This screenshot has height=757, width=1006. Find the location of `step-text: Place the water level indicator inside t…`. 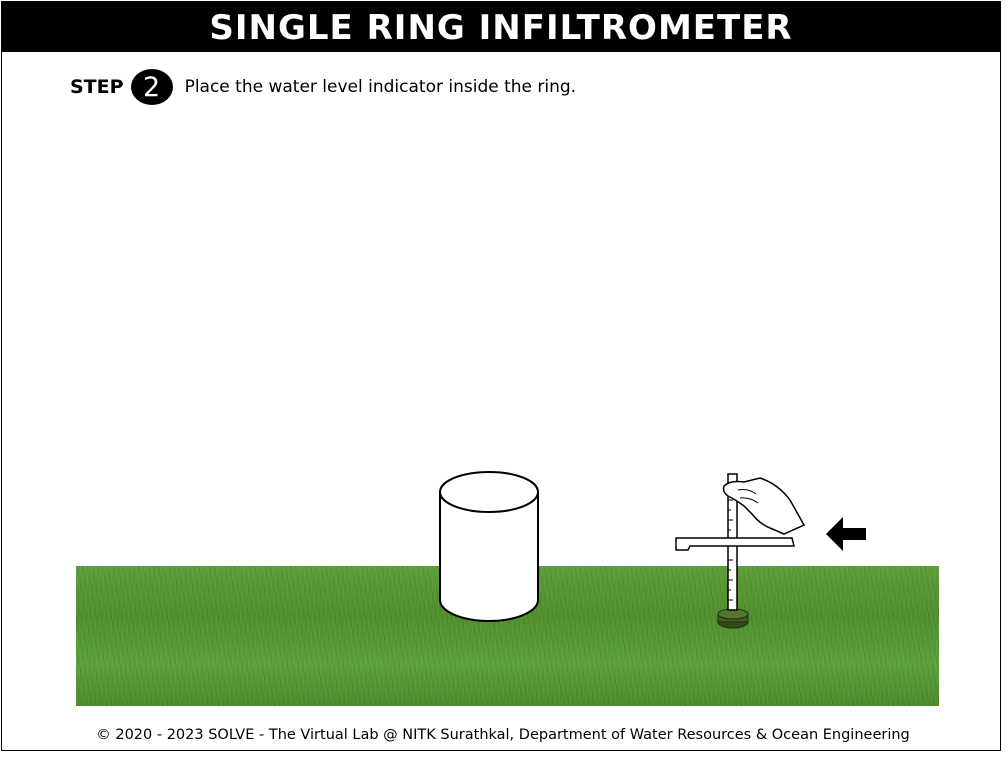

step-text: Place the water level indicator inside t… is located at coordinates (380, 87).